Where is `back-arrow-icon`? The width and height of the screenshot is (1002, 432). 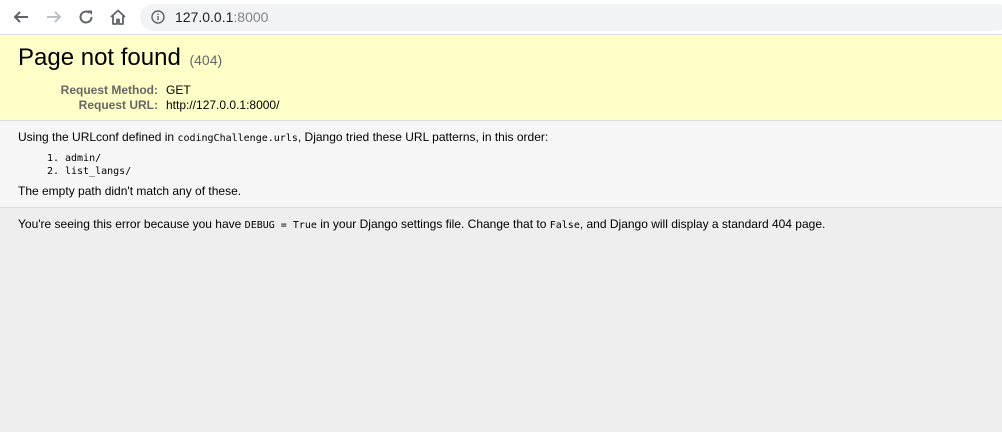
back-arrow-icon is located at coordinates (20, 17).